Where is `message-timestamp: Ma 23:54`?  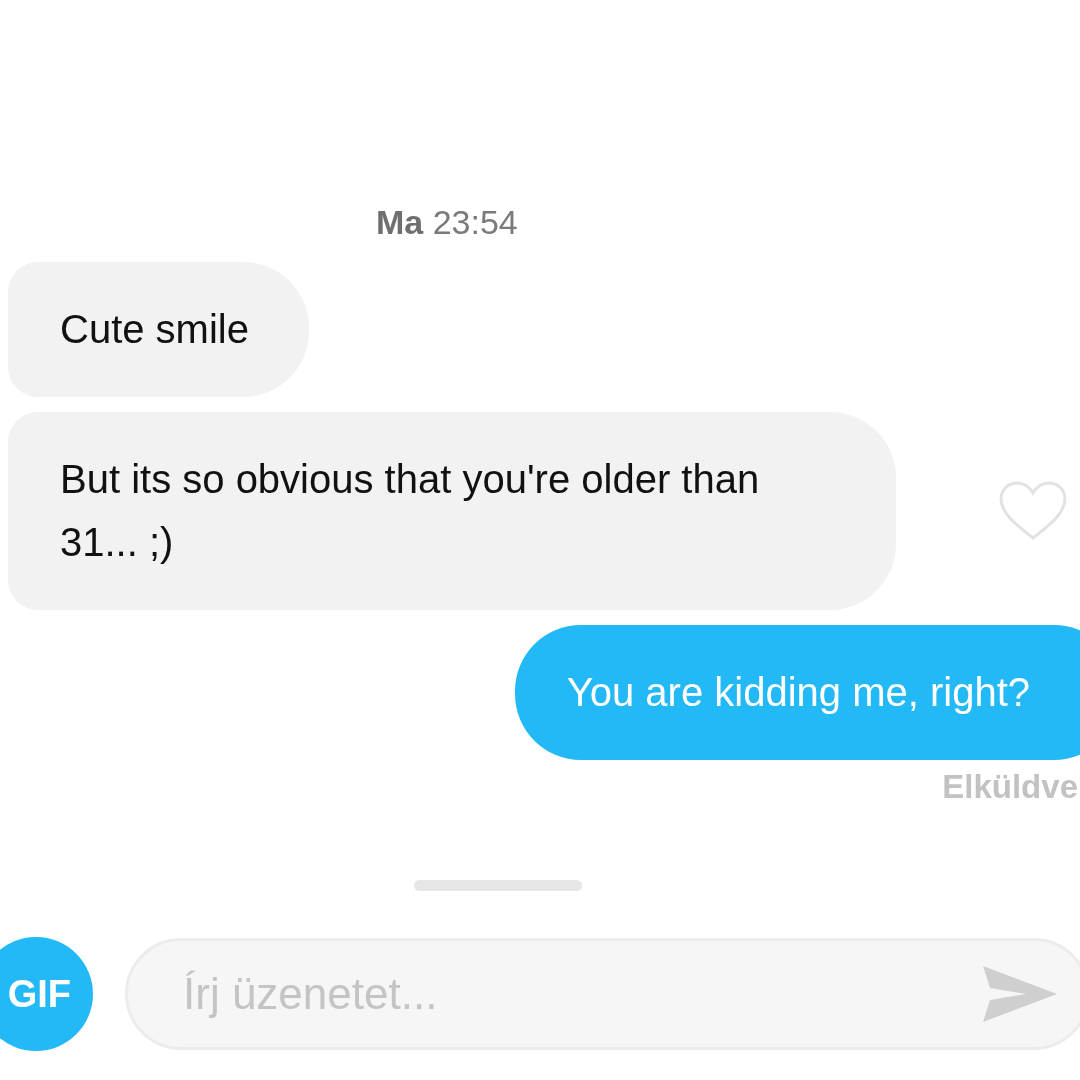
message-timestamp: Ma 23:54 is located at coordinates (447, 222).